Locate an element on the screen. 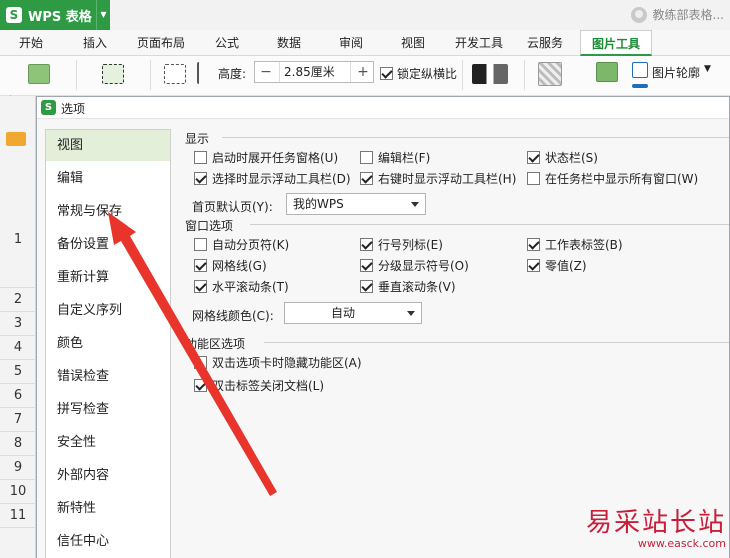 The image size is (730, 558). tab-review: 审阅 is located at coordinates (351, 43).